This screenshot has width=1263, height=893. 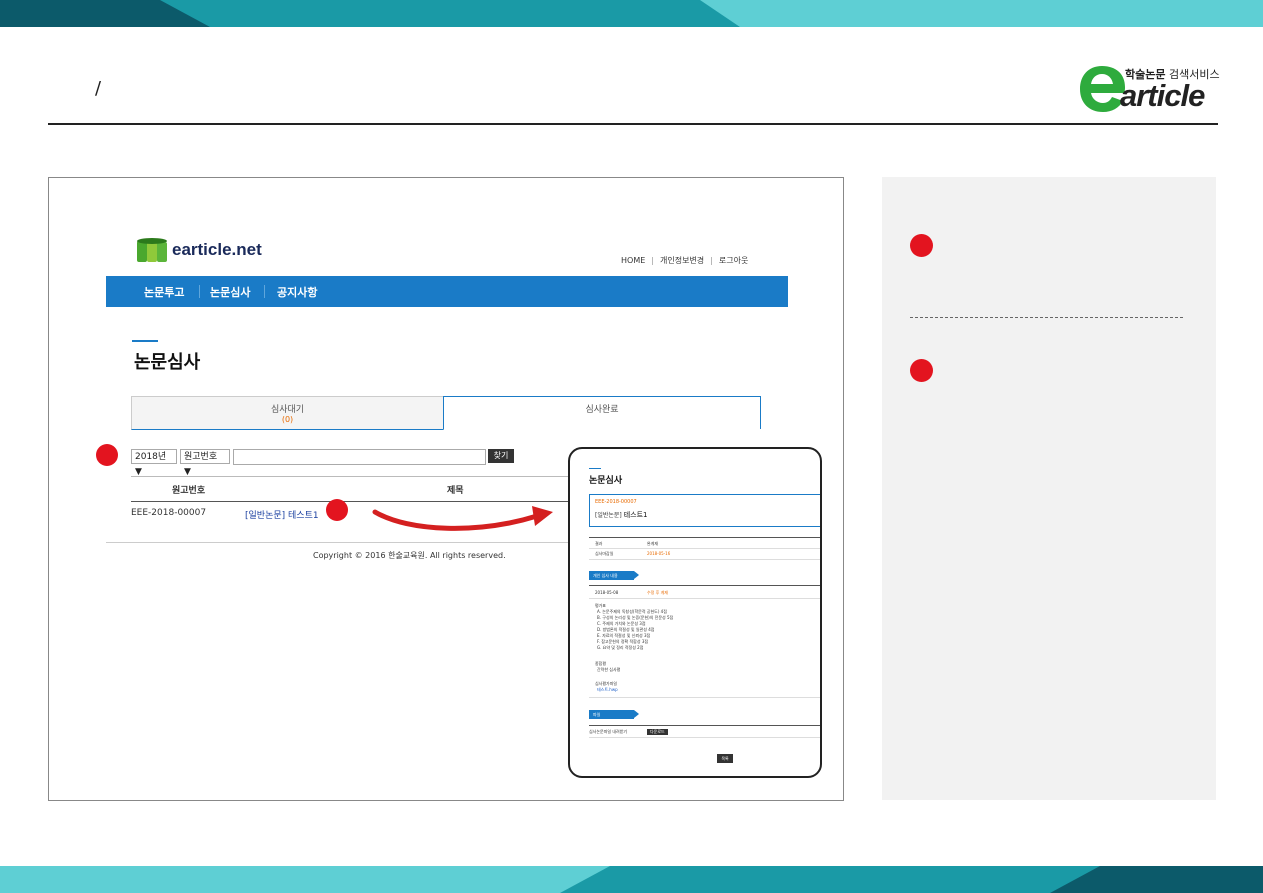 I want to click on link-home: HOME, so click(x=633, y=260).